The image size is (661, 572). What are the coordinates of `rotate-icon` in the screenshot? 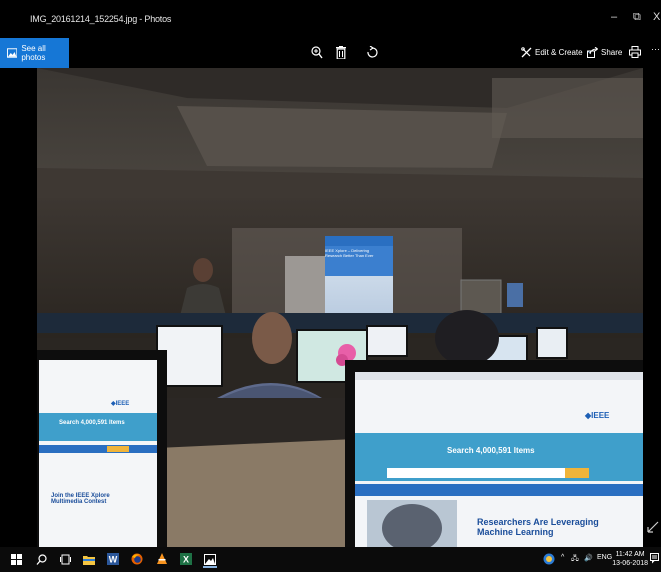 It's located at (372, 51).